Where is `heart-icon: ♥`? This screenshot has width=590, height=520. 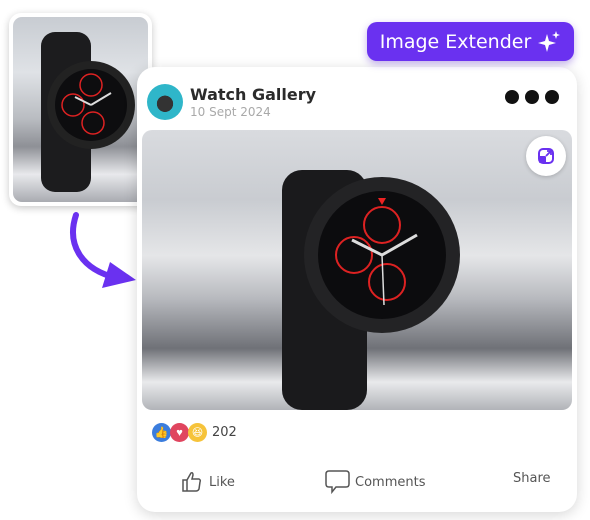 heart-icon: ♥ is located at coordinates (179, 432).